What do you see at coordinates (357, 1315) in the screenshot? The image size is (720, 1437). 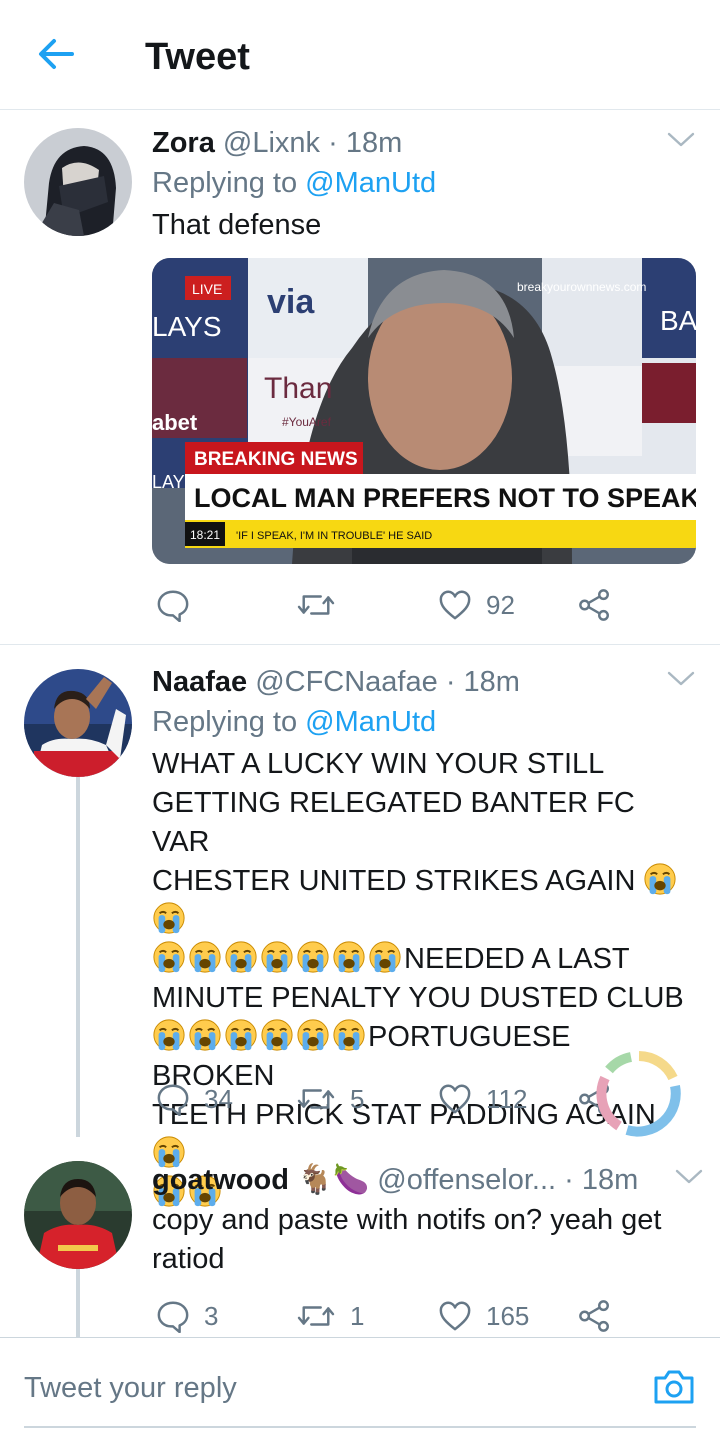 I see `retweet-count: 1` at bounding box center [357, 1315].